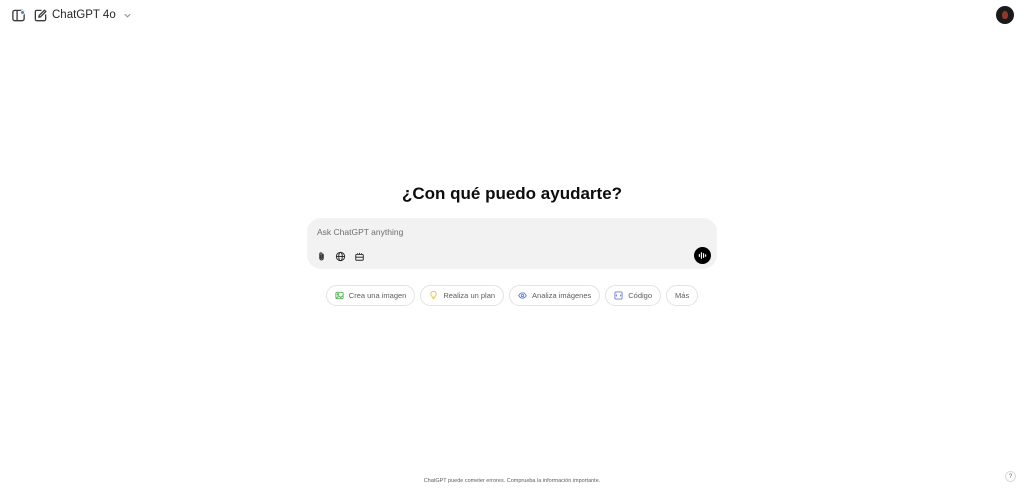 Image resolution: width=1024 pixels, height=490 pixels. I want to click on model-name: ChatGPT 4o, so click(84, 15).